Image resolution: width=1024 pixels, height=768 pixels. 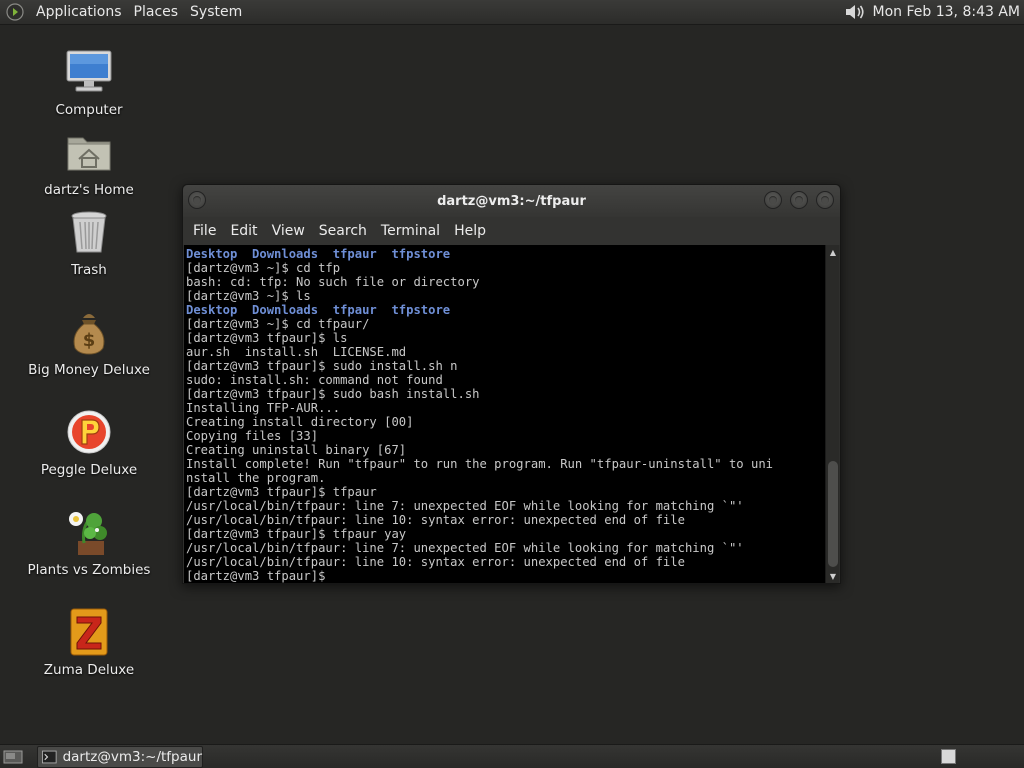 I want to click on minimize-button, so click(x=773, y=200).